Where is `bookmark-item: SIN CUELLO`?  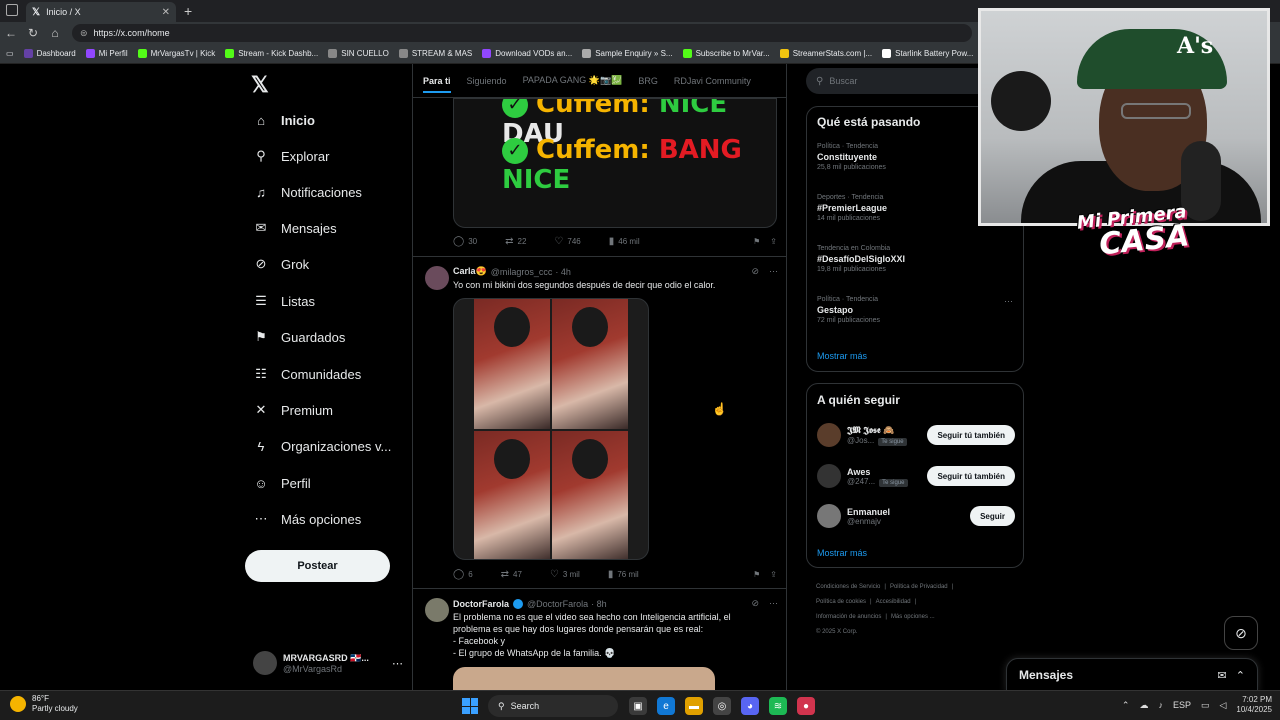
bookmark-item: SIN CUELLO is located at coordinates (358, 53).